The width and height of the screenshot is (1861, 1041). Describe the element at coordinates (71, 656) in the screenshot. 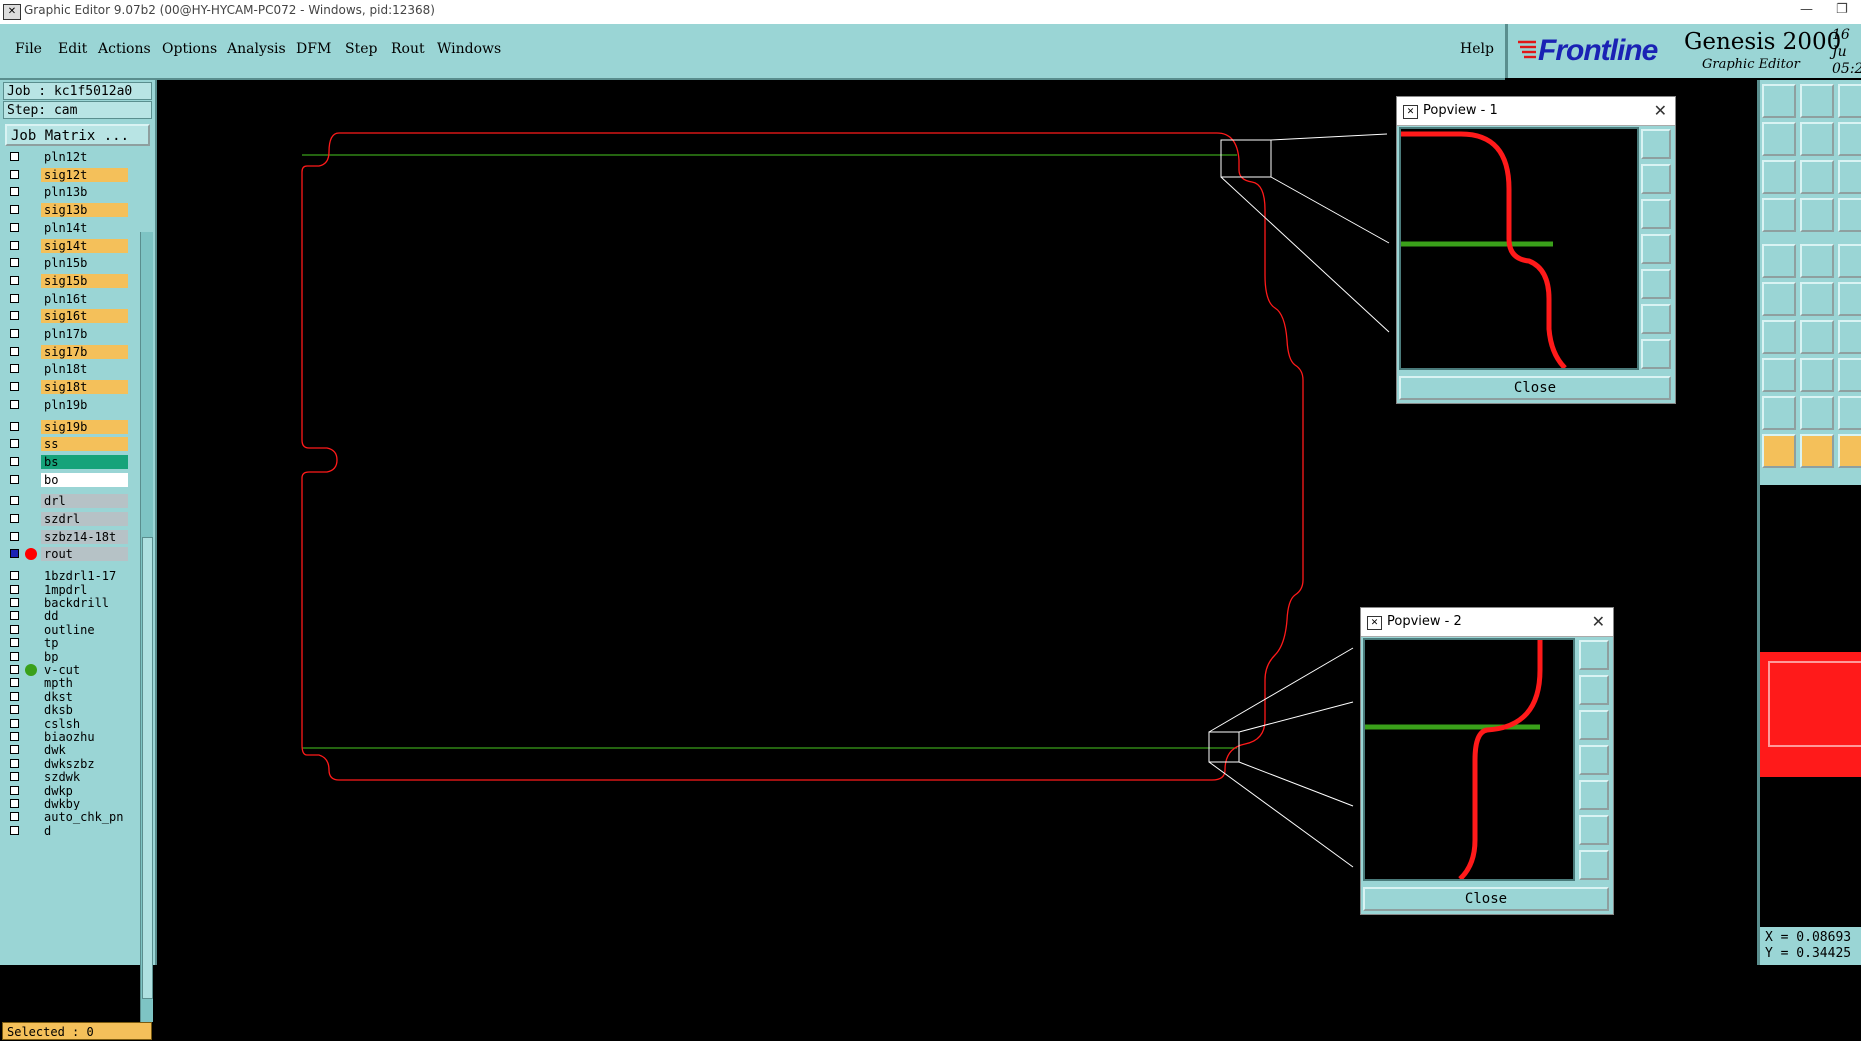

I see `layer-row-bp: bp` at that location.